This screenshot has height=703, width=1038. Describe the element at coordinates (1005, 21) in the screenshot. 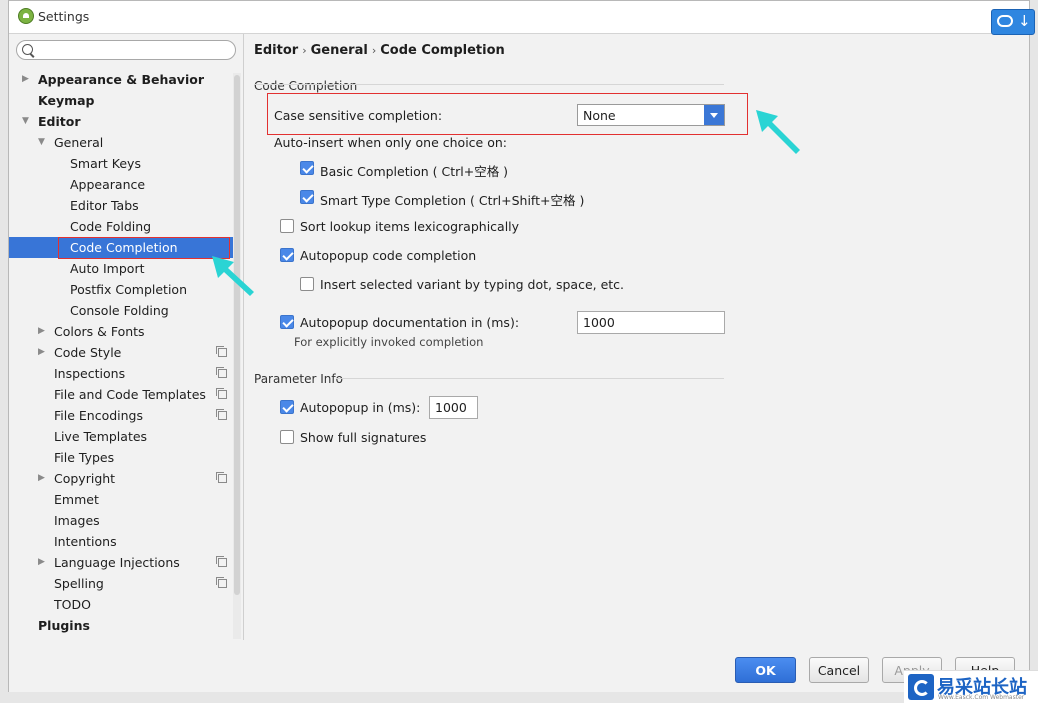

I see `cloud-icon` at that location.